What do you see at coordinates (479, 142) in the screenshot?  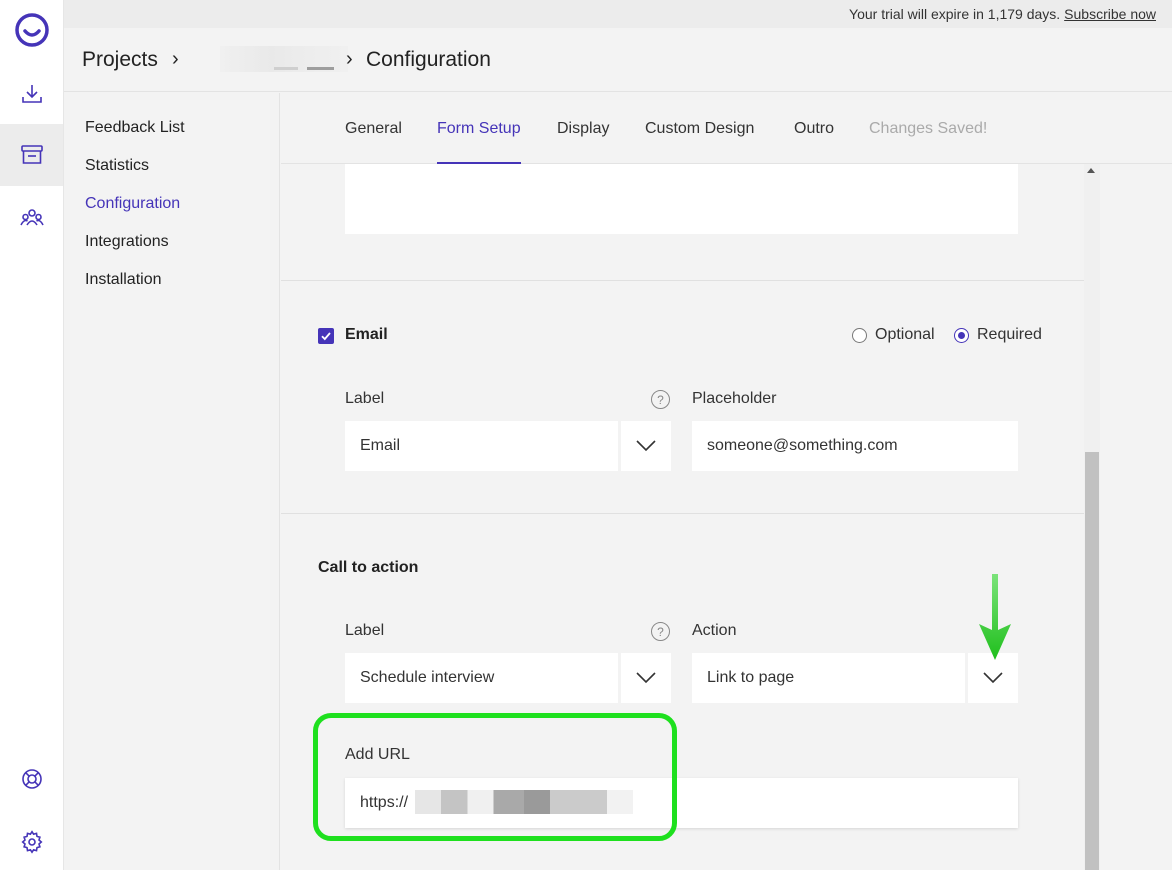 I see `tab-form-setup: Form Setup` at bounding box center [479, 142].